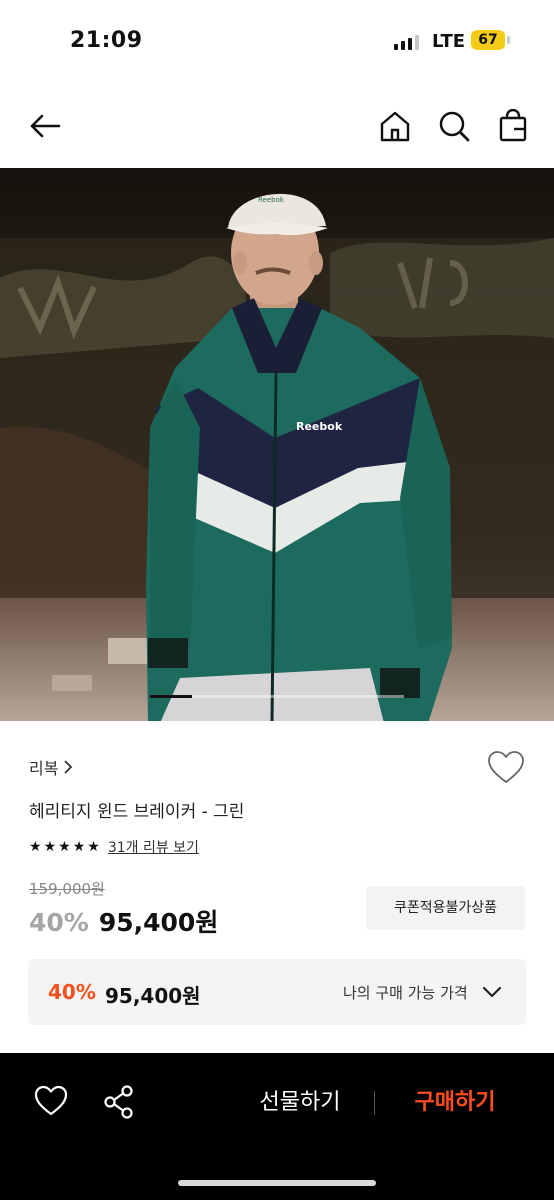 The height and width of the screenshot is (1200, 554). Describe the element at coordinates (406, 42) in the screenshot. I see `signal-icon` at that location.